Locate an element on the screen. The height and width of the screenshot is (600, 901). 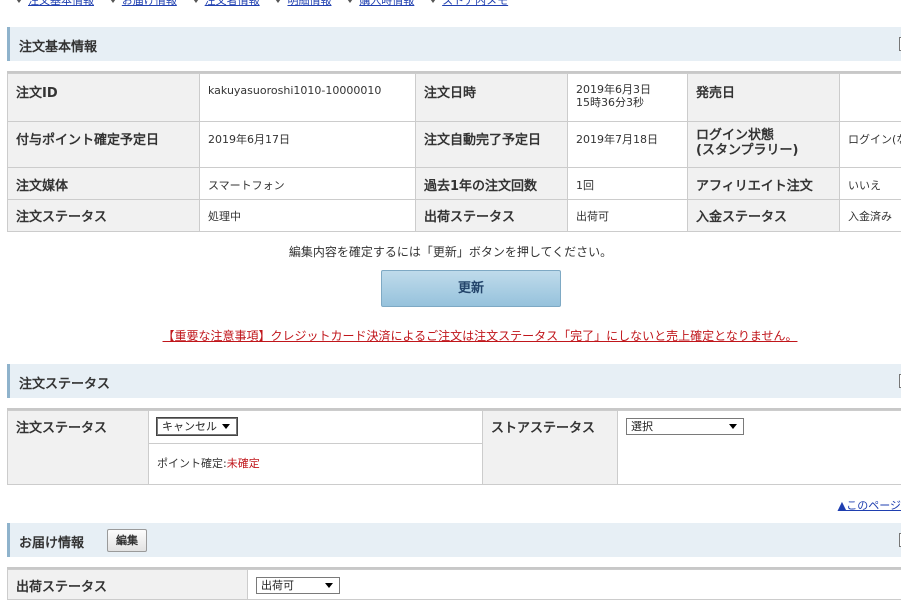
nav-link-basic: 注文基本情報 is located at coordinates (61, 4).